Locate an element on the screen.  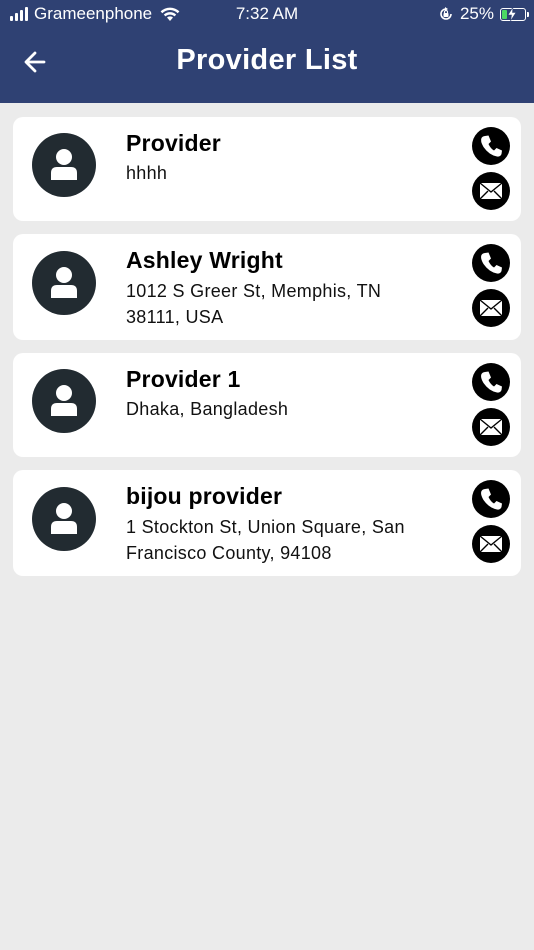
app-header: Grameenphone 7:32 AM 25% Provider List is located at coordinates (267, 51).